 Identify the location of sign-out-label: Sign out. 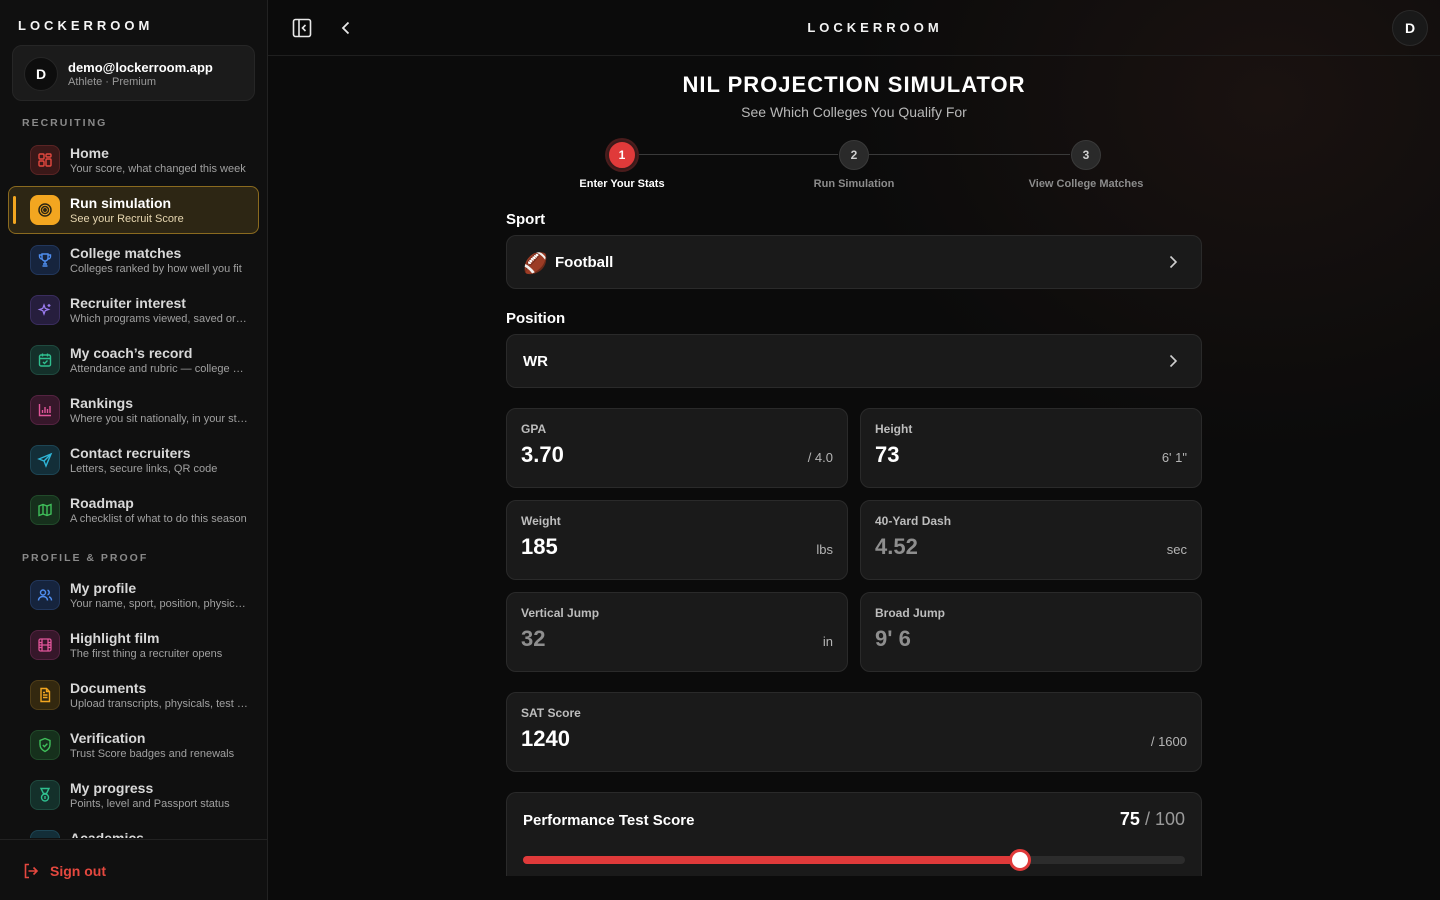
(78, 871).